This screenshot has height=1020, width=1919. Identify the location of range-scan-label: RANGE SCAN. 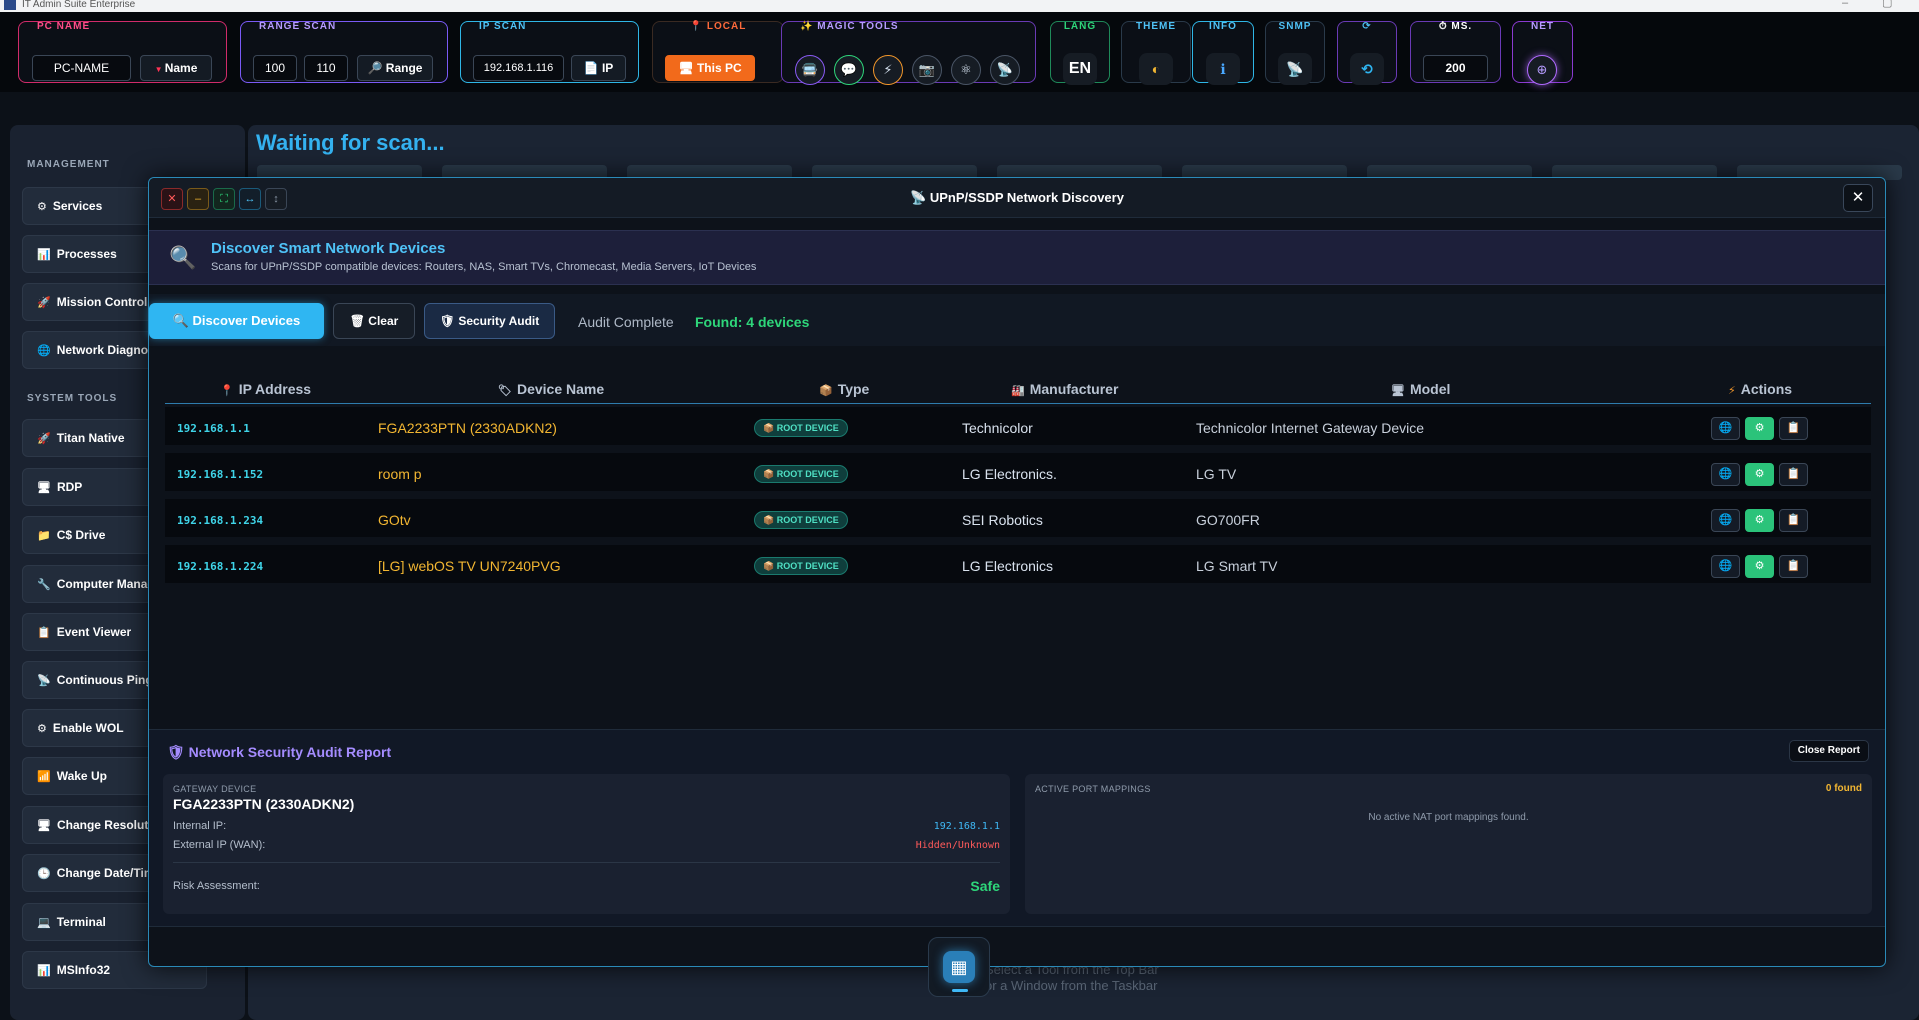
(298, 26).